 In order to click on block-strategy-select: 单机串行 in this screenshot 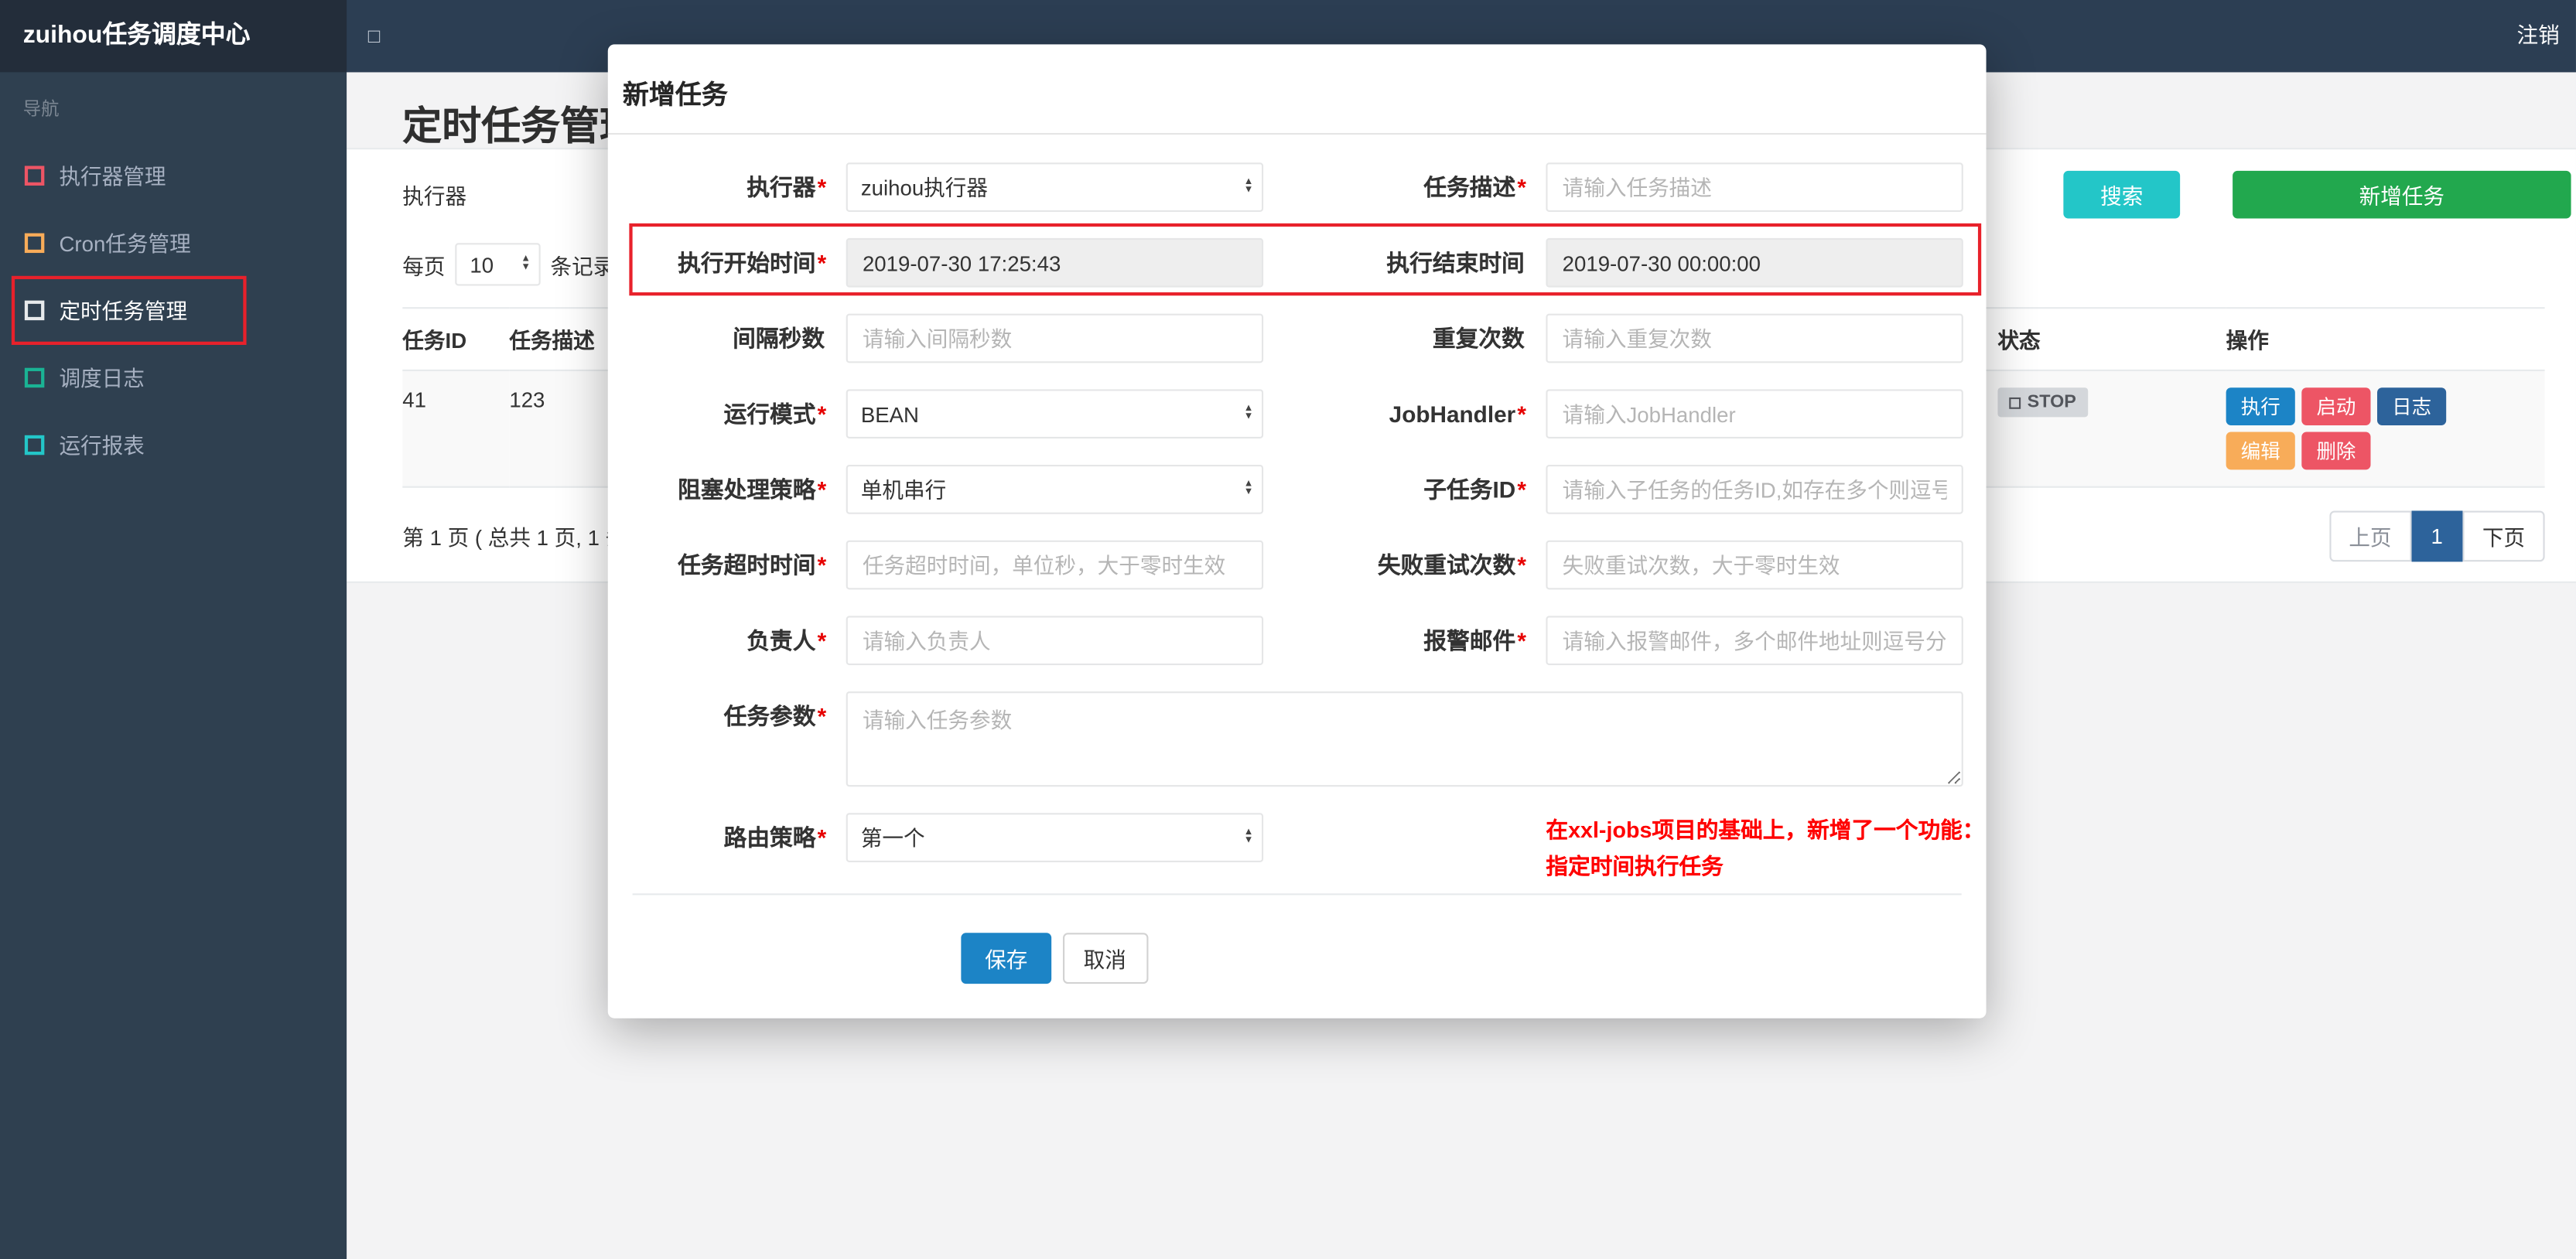, I will do `click(1055, 490)`.